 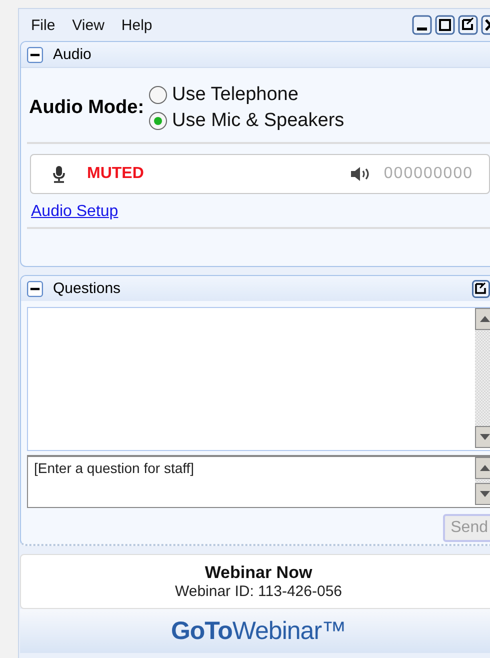 I want to click on radio-label: Use Mic & Speakers, so click(x=258, y=121).